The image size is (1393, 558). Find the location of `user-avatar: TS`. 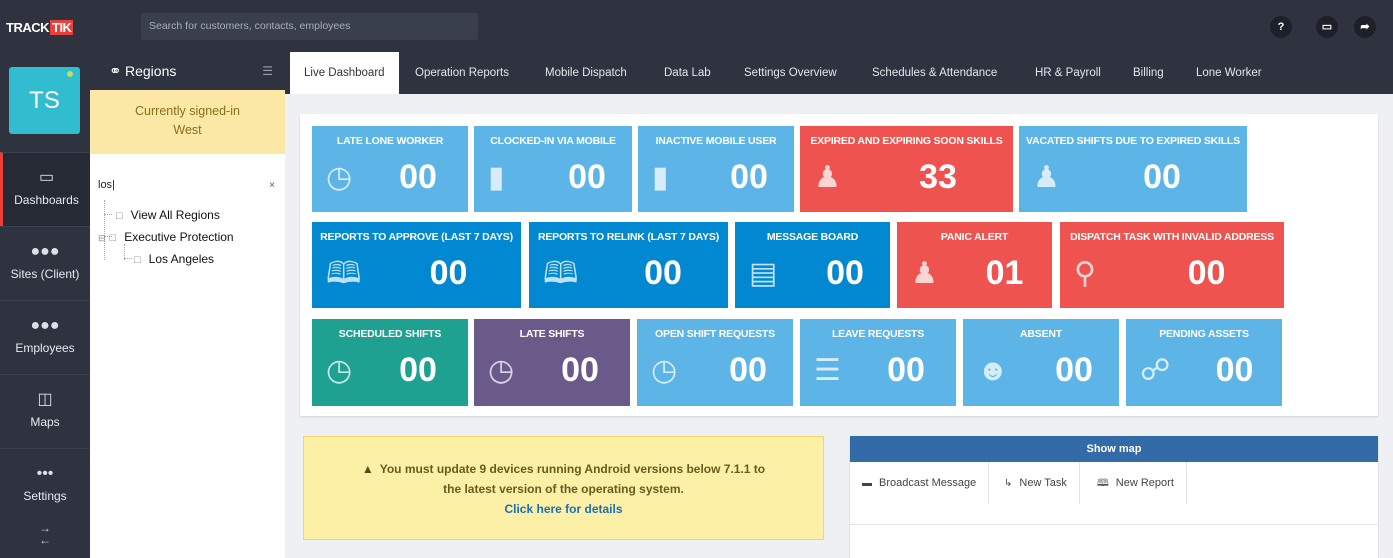

user-avatar: TS is located at coordinates (44, 100).